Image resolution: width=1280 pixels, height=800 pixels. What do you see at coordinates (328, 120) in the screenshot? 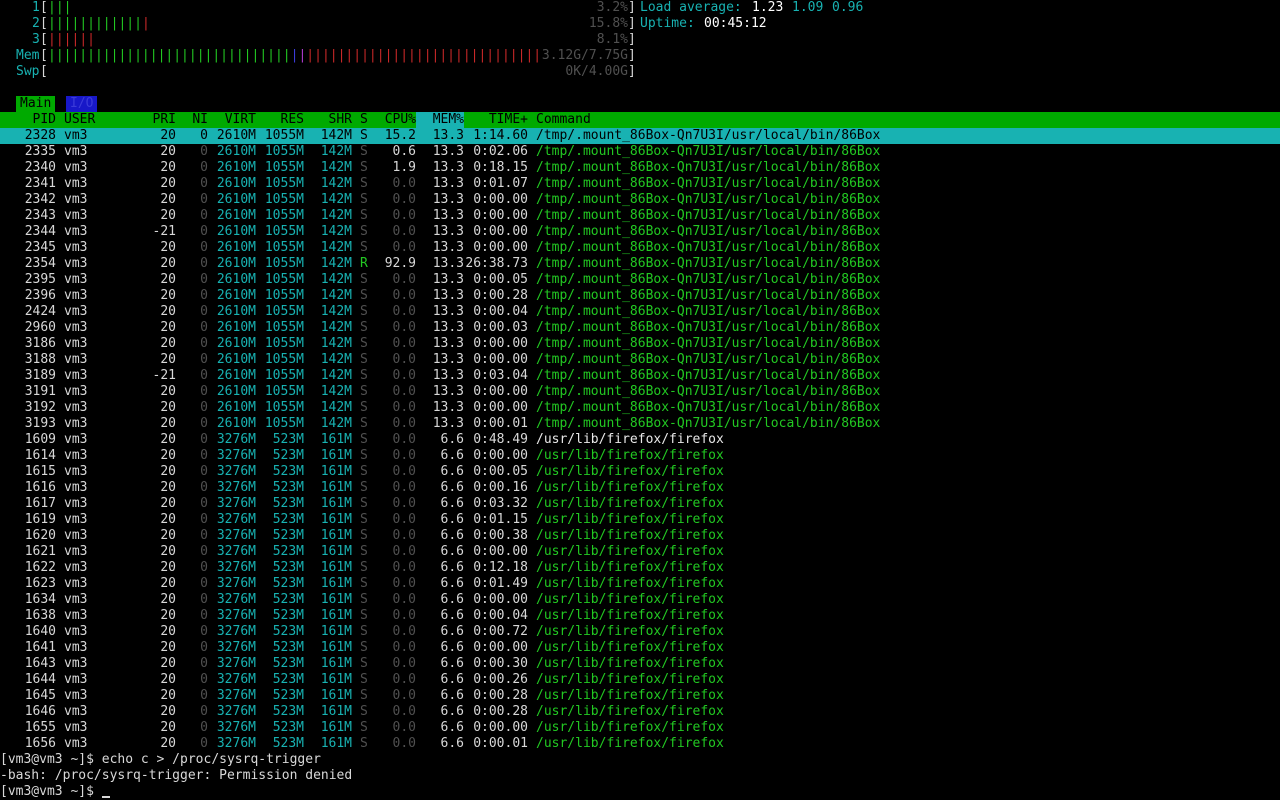
I see `column-shr: SHR` at bounding box center [328, 120].